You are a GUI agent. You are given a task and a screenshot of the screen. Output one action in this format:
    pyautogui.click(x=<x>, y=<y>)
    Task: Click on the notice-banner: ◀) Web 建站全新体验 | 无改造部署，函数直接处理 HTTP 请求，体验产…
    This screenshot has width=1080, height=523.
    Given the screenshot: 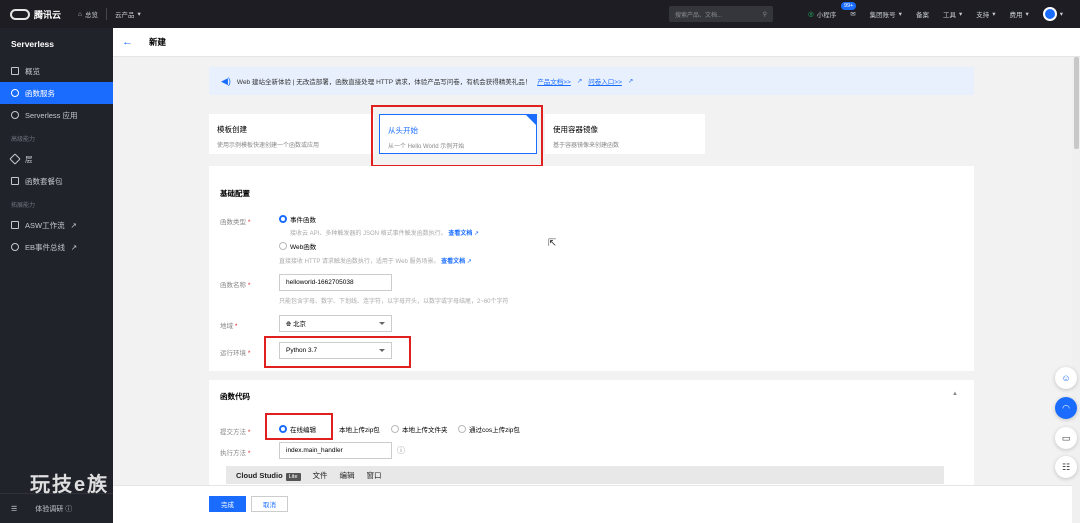 What is the action you would take?
    pyautogui.click(x=591, y=81)
    